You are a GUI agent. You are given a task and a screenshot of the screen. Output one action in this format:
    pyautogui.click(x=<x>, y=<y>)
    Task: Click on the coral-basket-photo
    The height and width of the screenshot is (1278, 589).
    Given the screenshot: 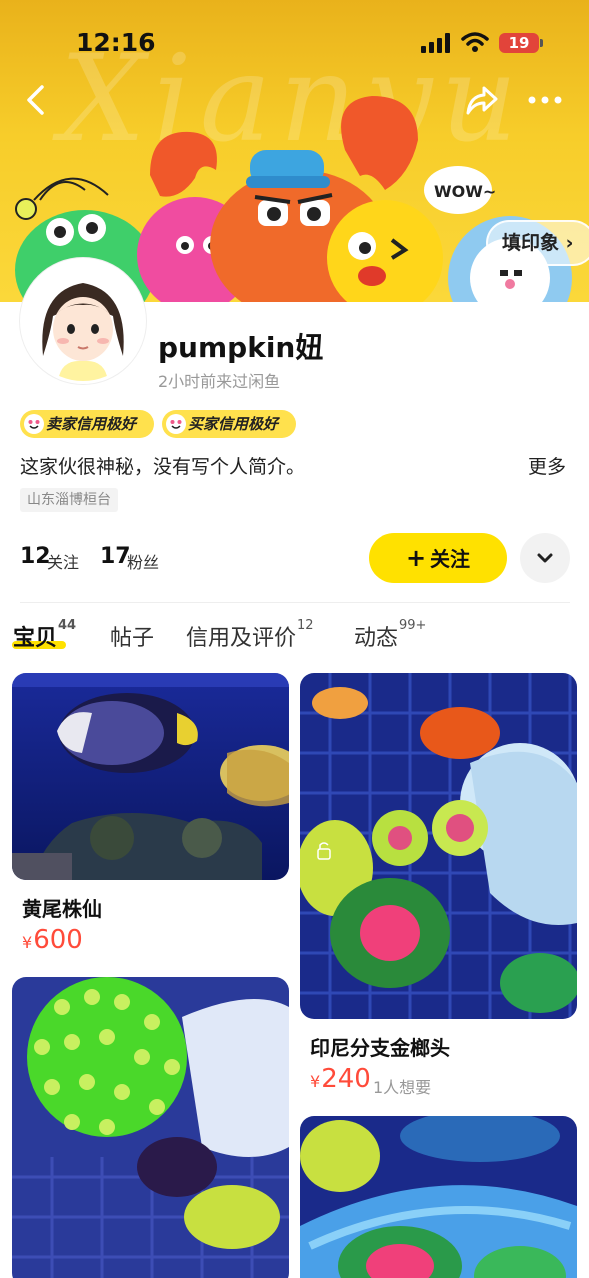 What is the action you would take?
    pyautogui.click(x=438, y=1197)
    